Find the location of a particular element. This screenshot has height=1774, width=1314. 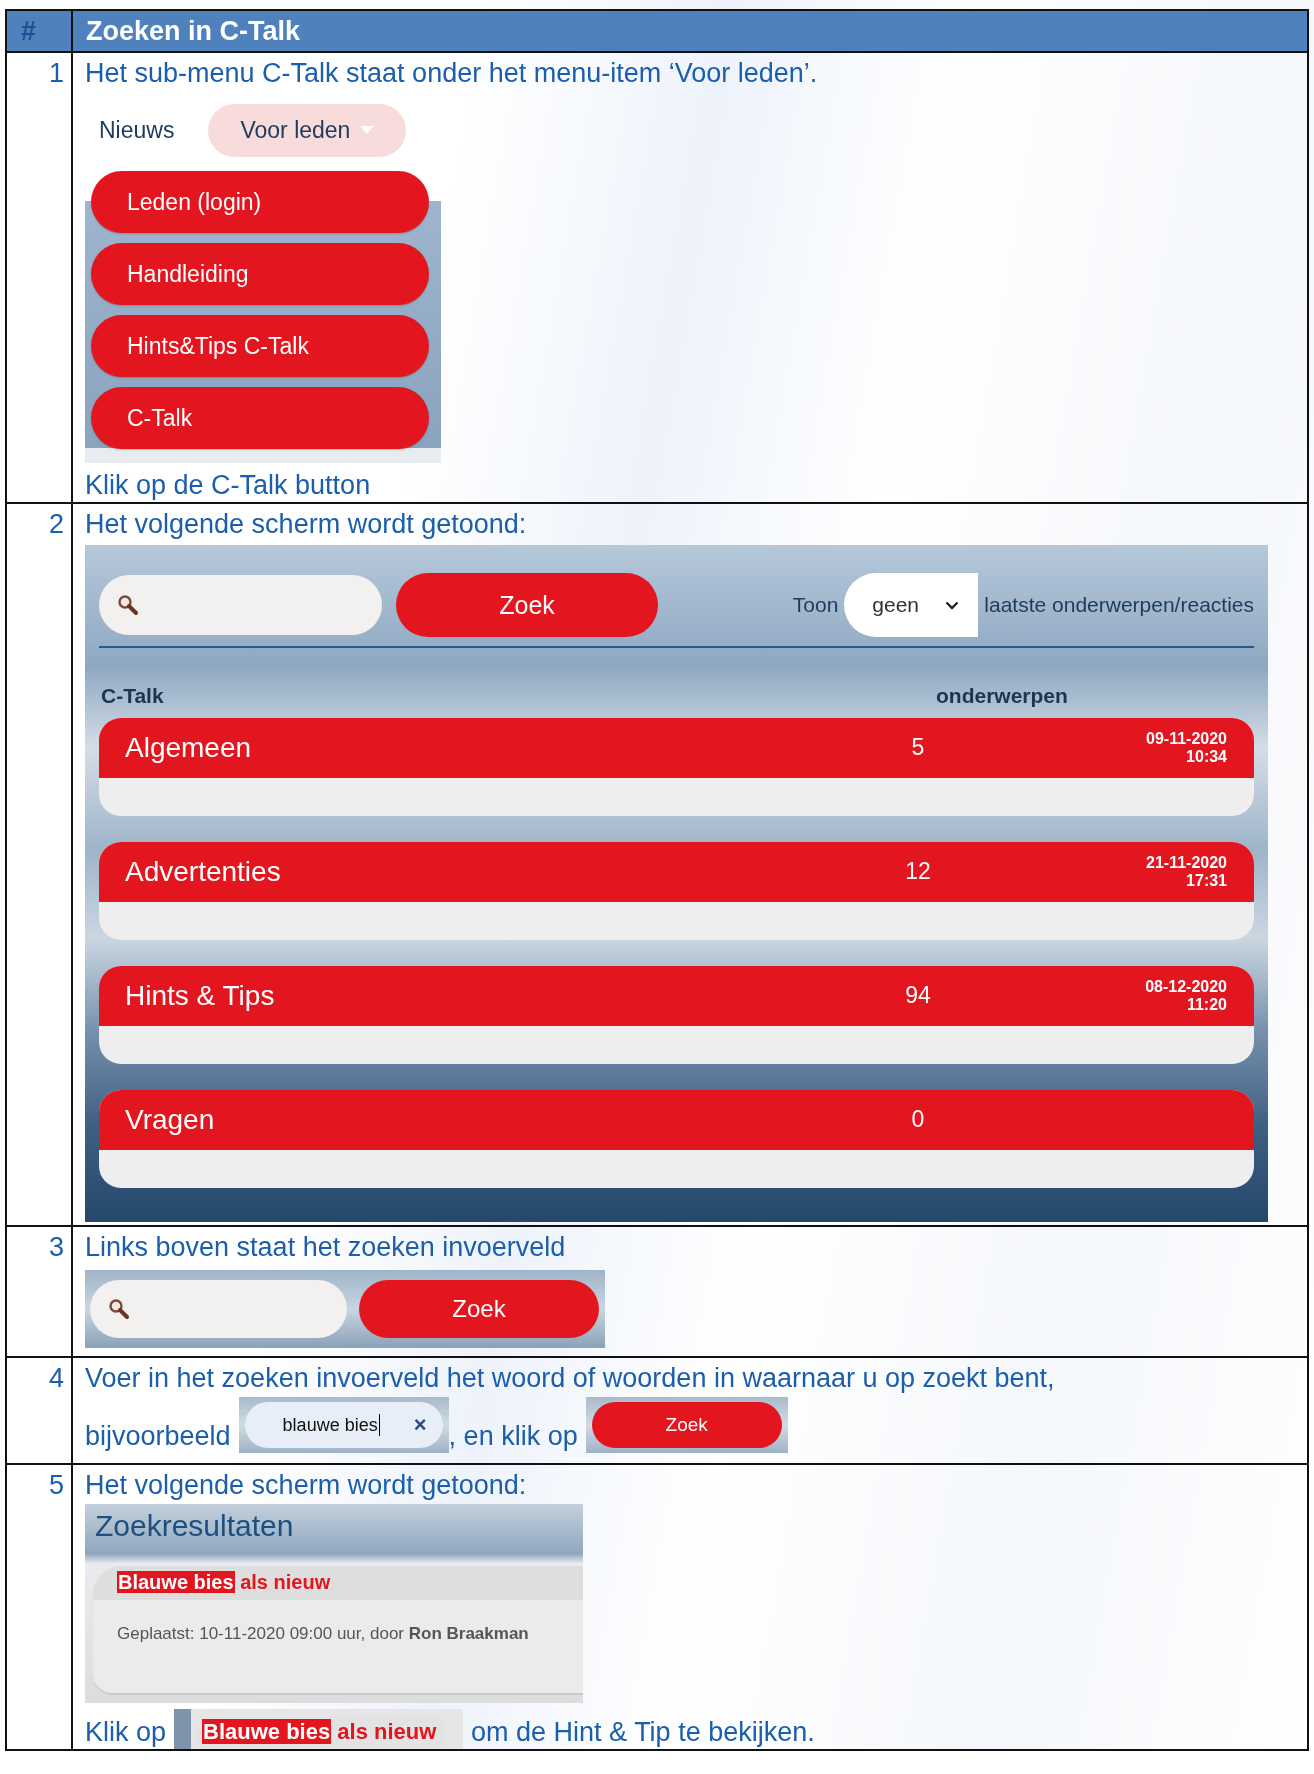

topic-count: 94 is located at coordinates (918, 995).